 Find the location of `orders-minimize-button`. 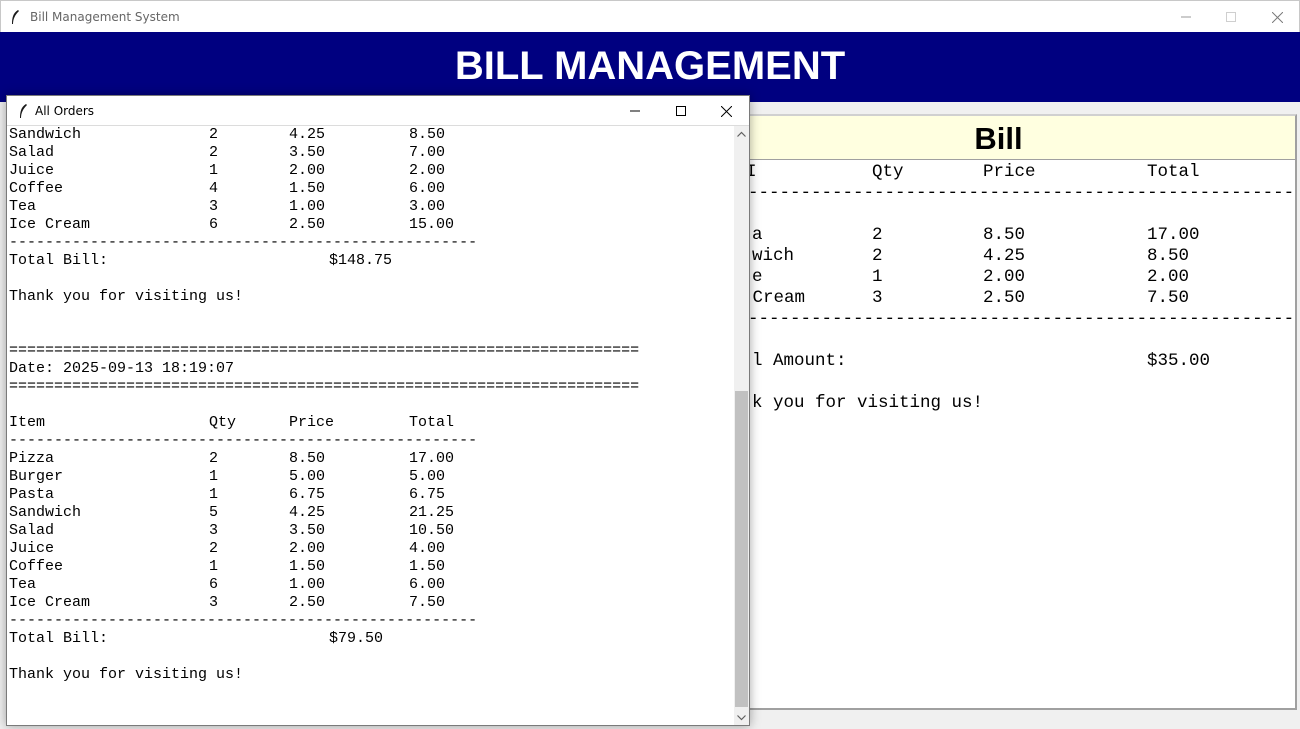

orders-minimize-button is located at coordinates (635, 111).